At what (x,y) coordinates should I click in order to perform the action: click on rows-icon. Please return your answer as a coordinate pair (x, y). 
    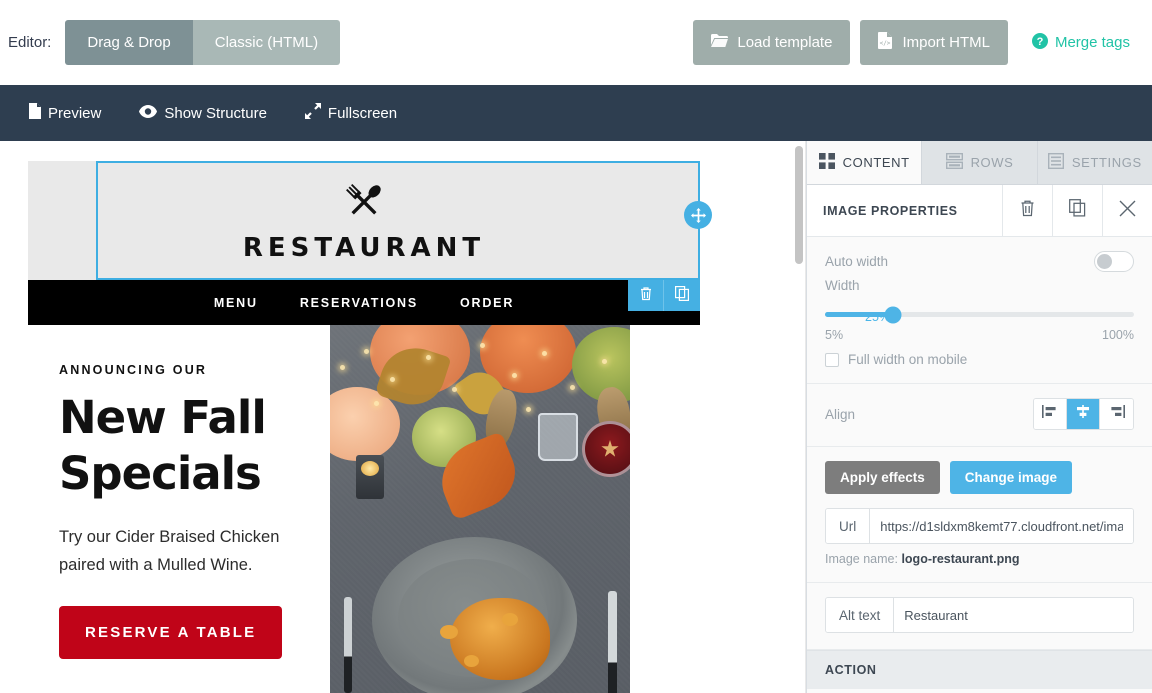
    Looking at the image, I should click on (954, 162).